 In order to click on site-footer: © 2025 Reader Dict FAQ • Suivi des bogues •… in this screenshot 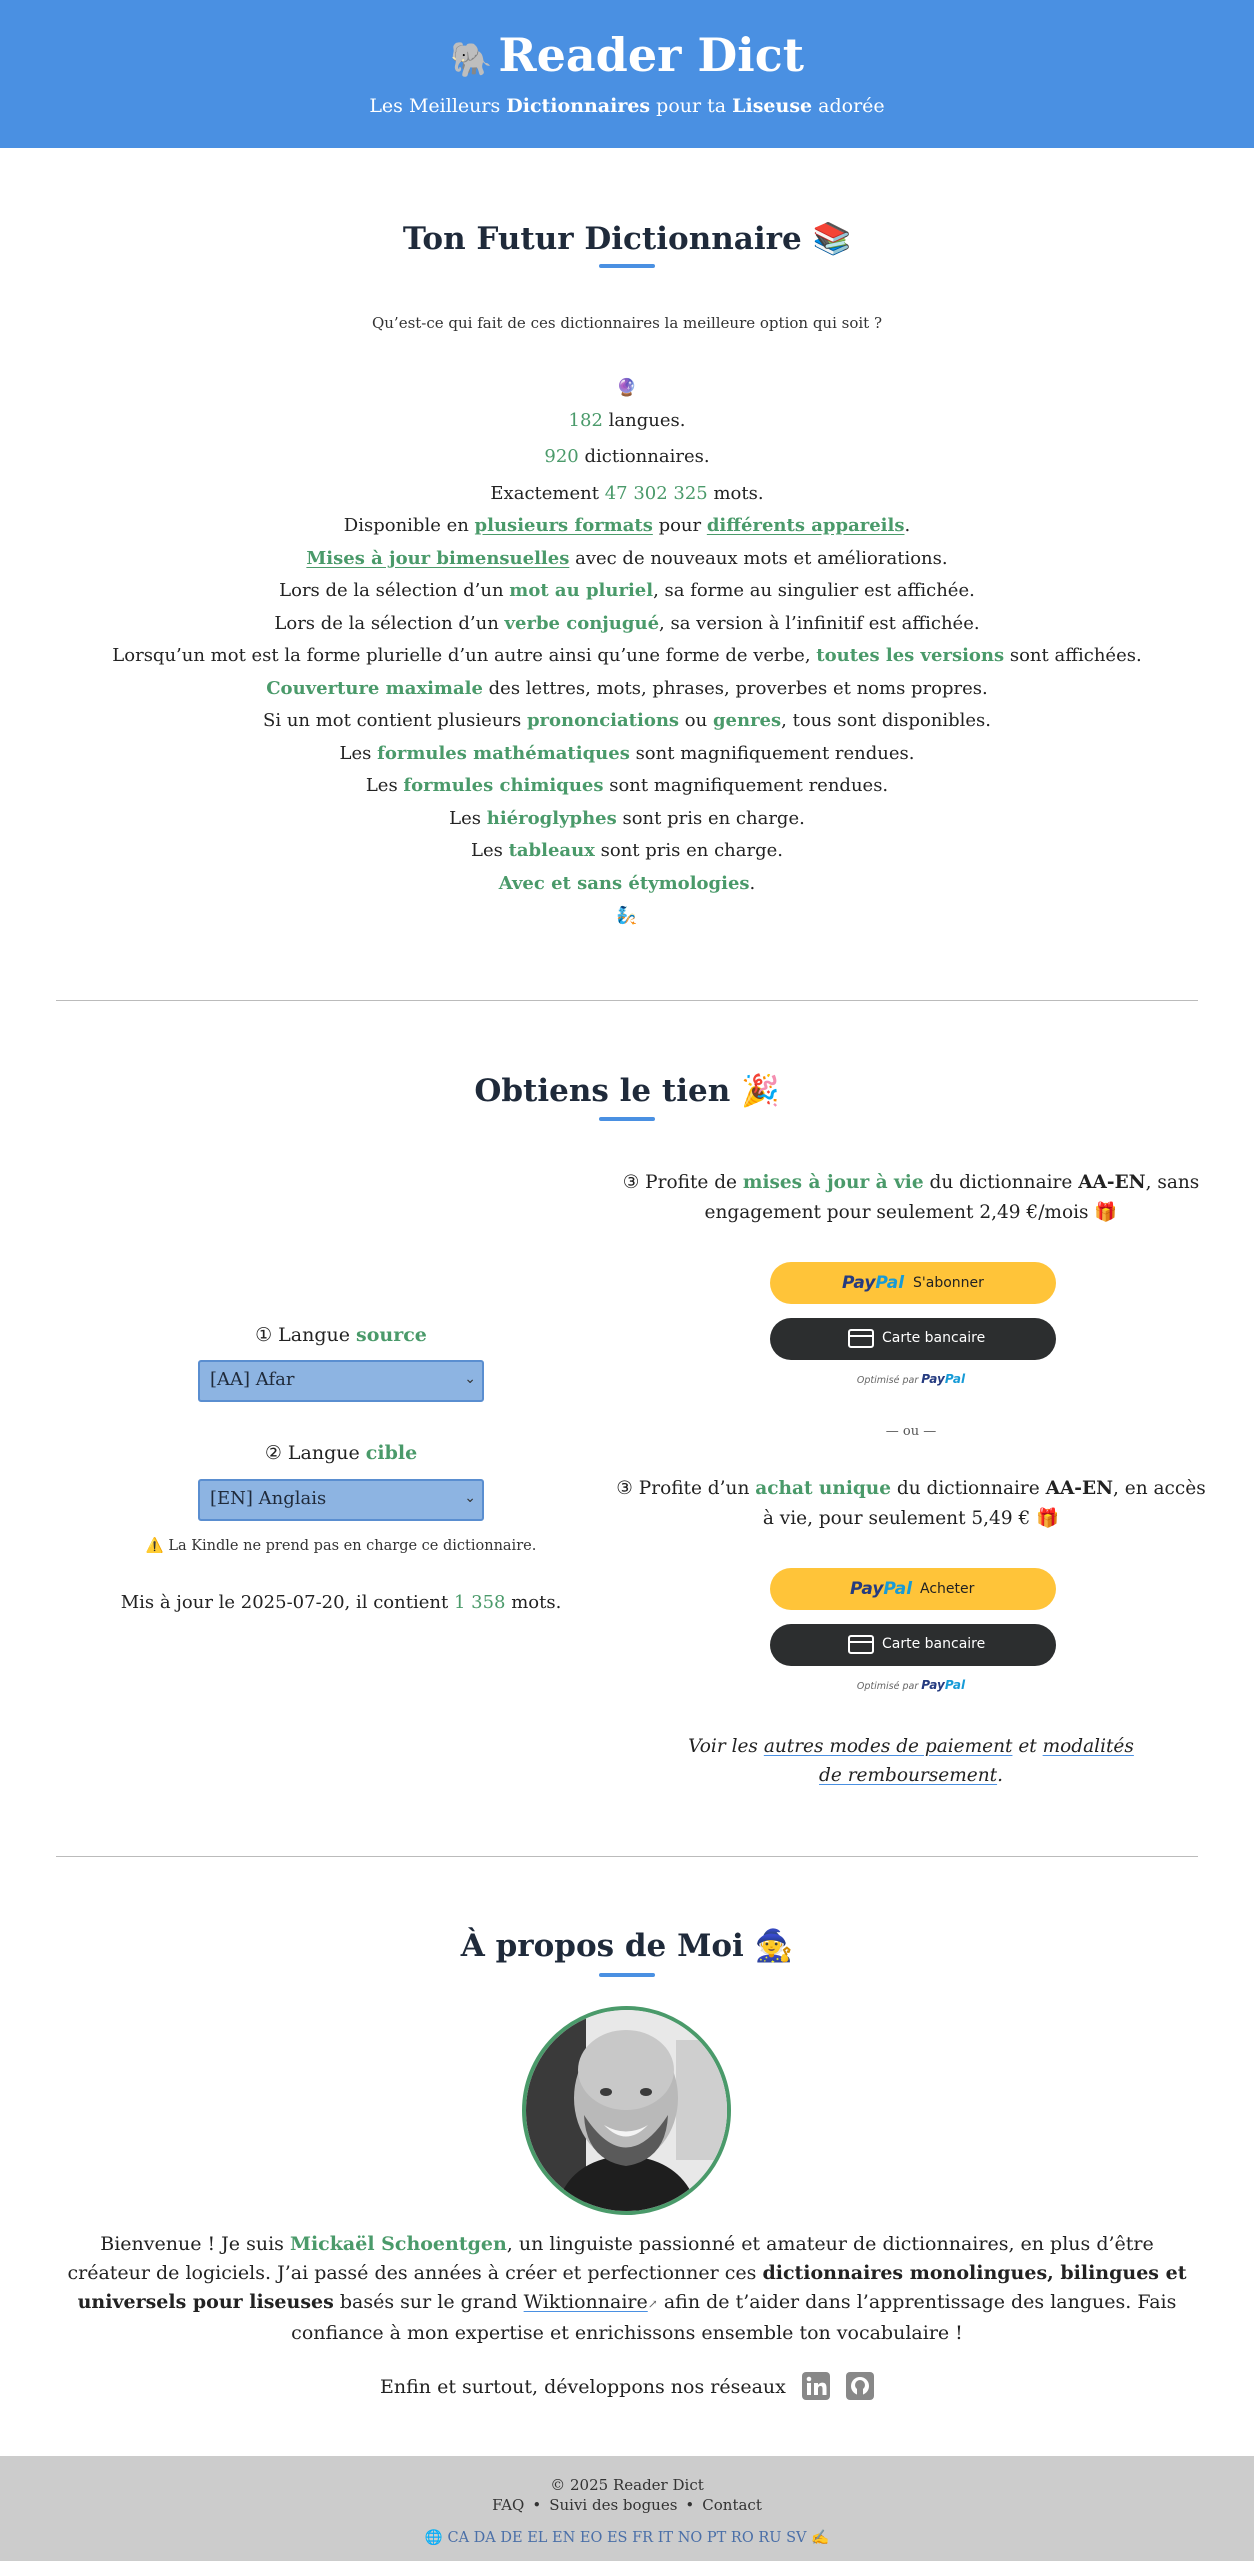, I will do `click(627, 2508)`.